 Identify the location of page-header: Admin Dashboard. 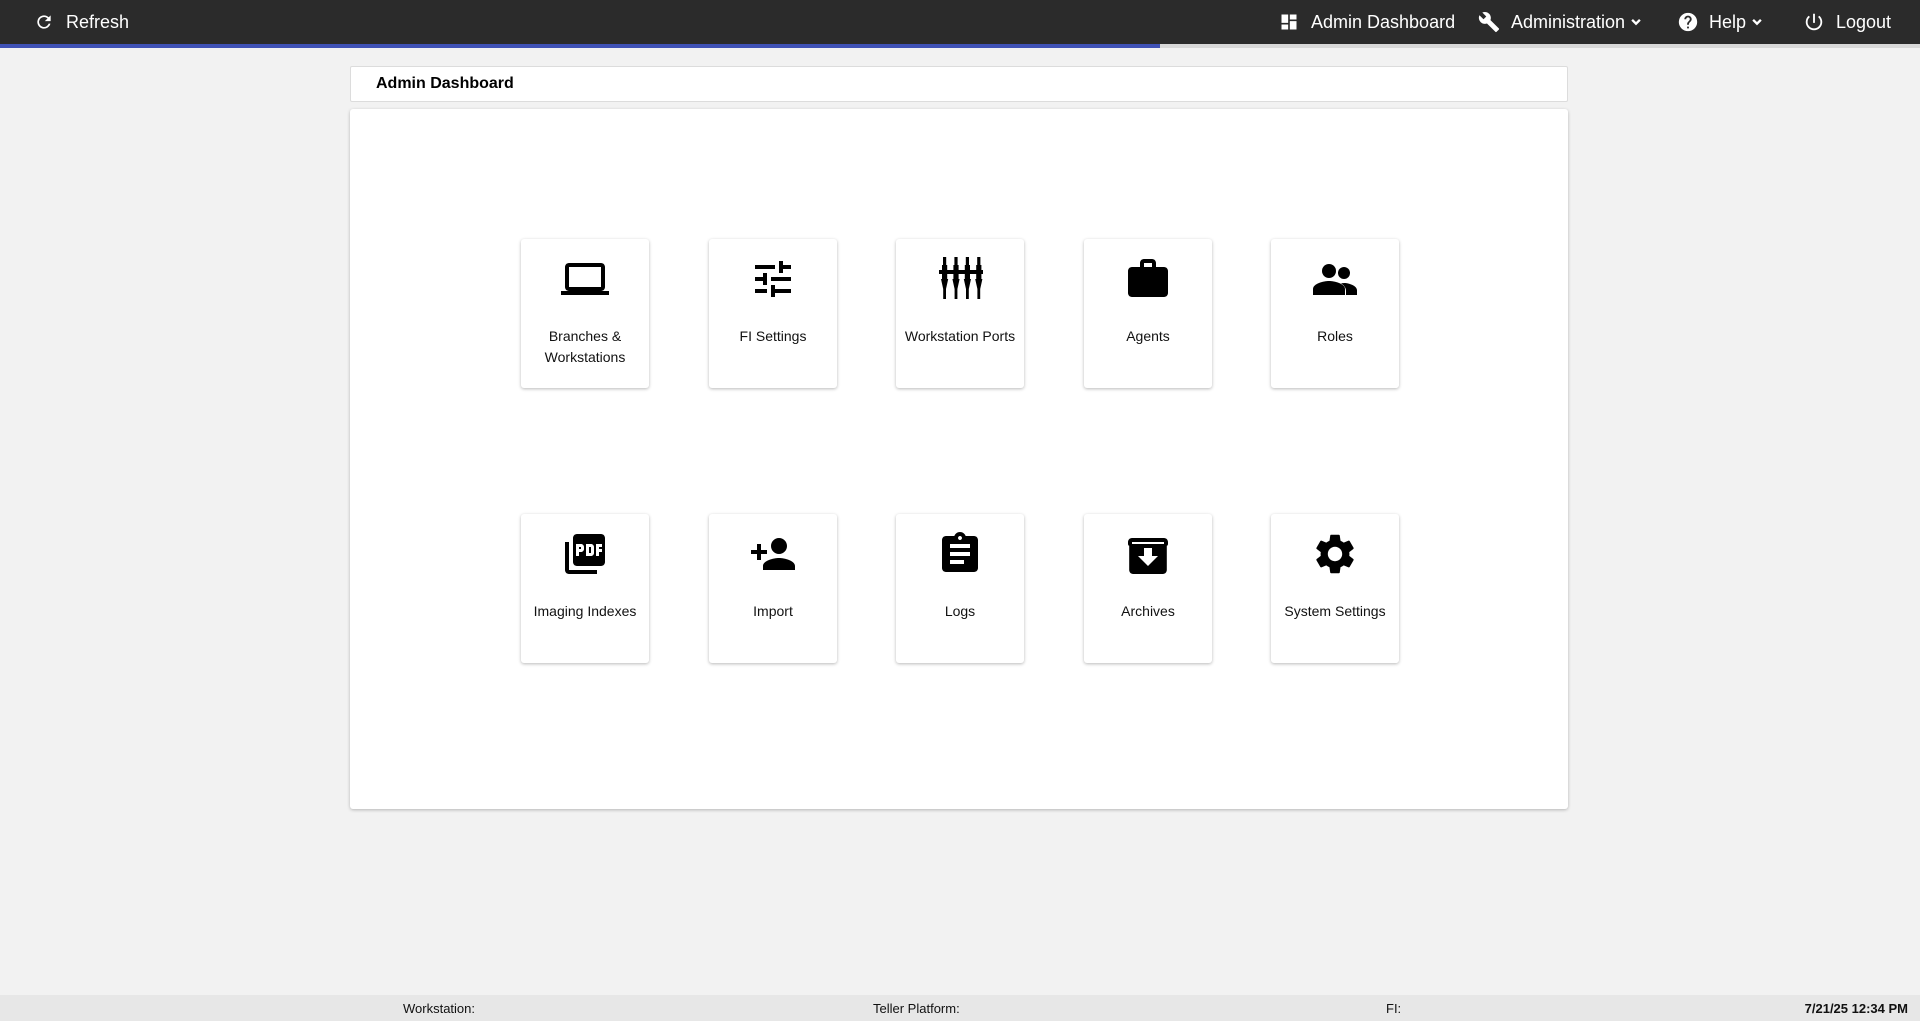
(959, 84).